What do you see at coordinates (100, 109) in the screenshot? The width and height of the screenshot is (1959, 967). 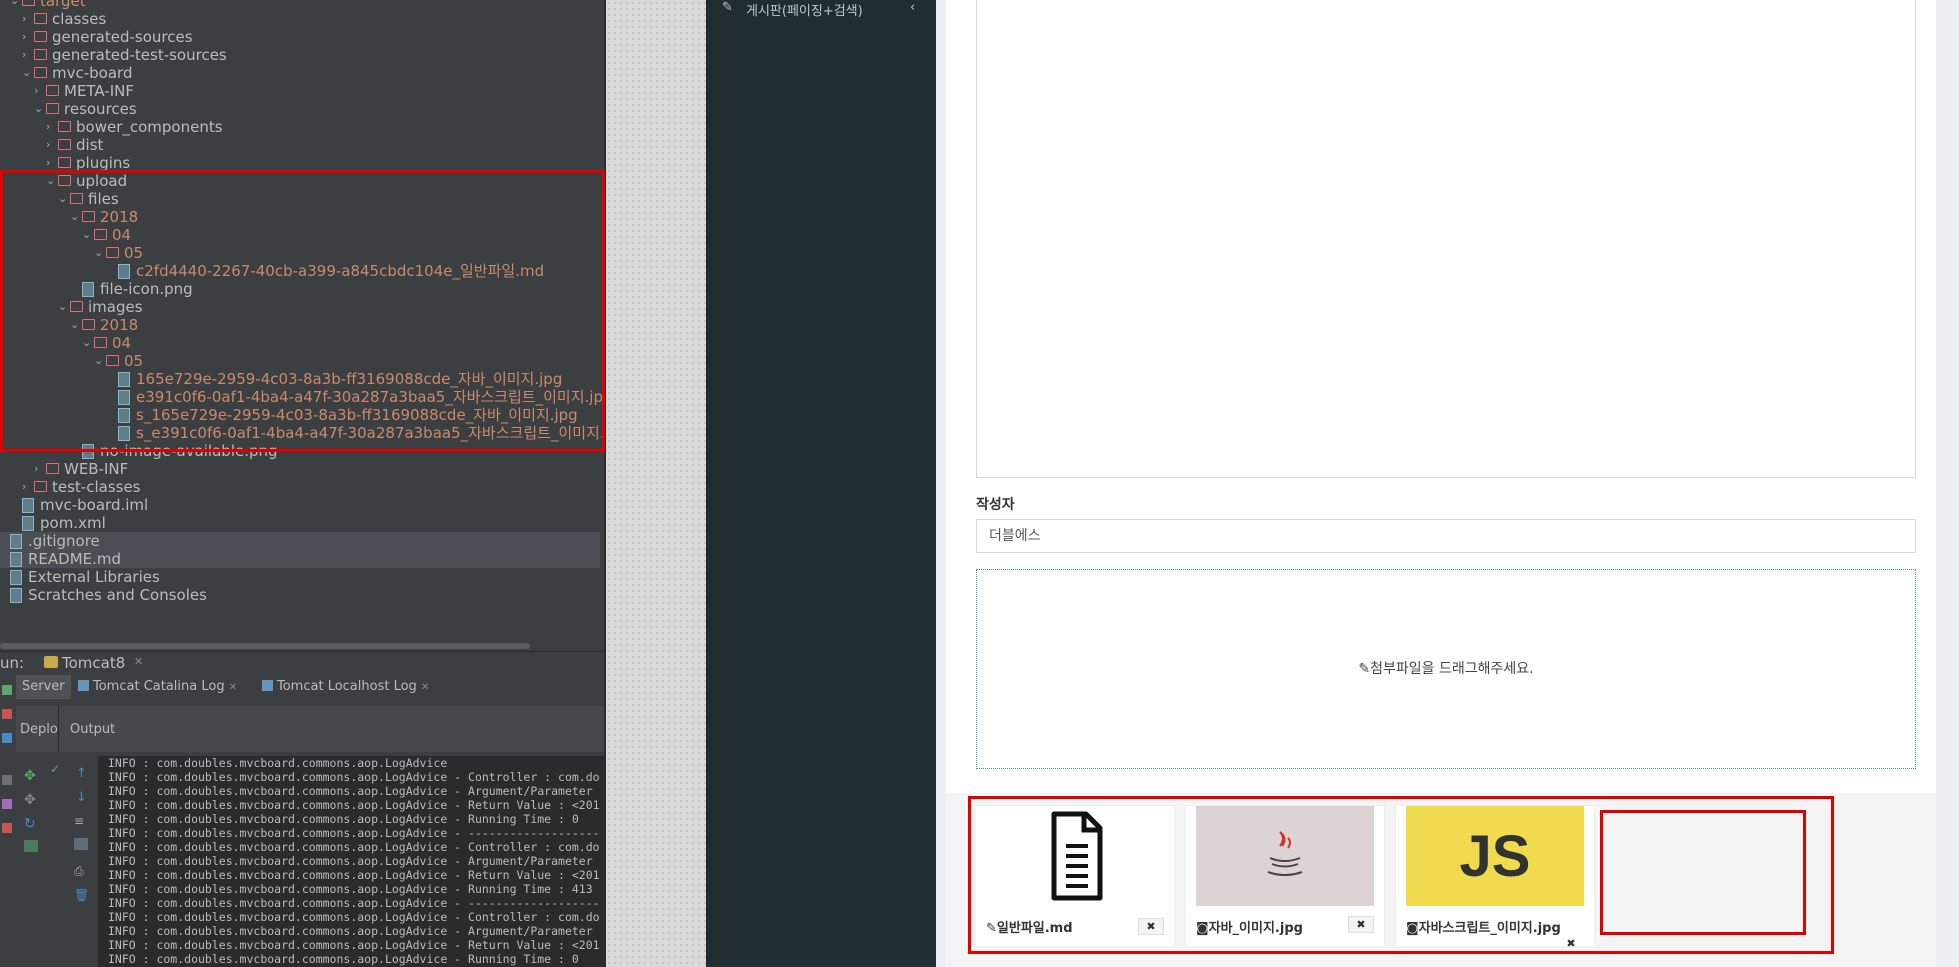 I see `tree-item-label: resources` at bounding box center [100, 109].